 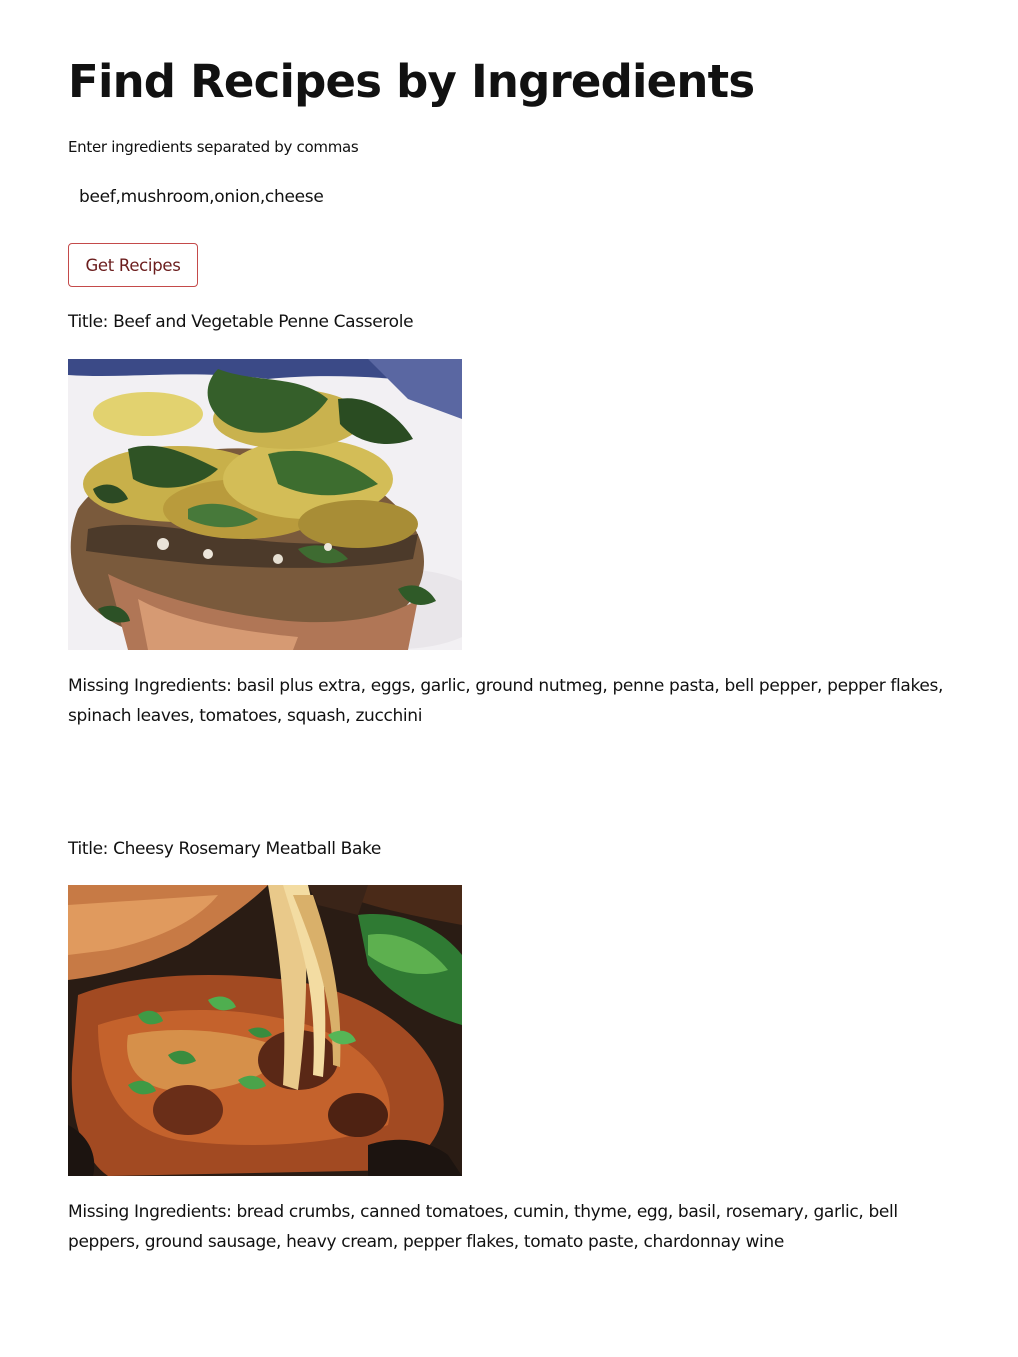 I want to click on ingredients-input, so click(x=508, y=197).